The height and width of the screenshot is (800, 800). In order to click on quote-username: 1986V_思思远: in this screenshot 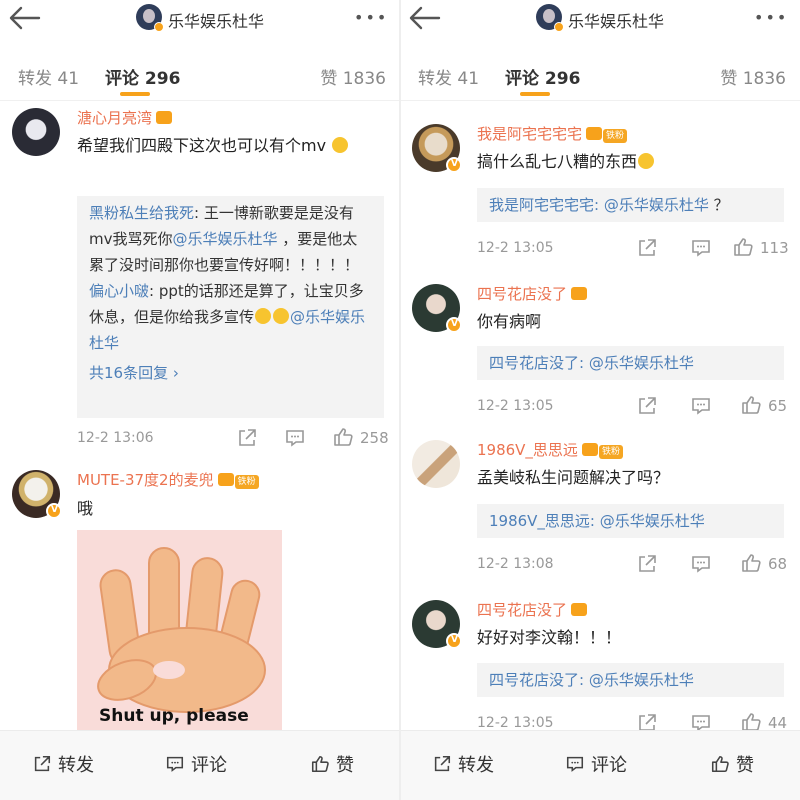, I will do `click(542, 521)`.